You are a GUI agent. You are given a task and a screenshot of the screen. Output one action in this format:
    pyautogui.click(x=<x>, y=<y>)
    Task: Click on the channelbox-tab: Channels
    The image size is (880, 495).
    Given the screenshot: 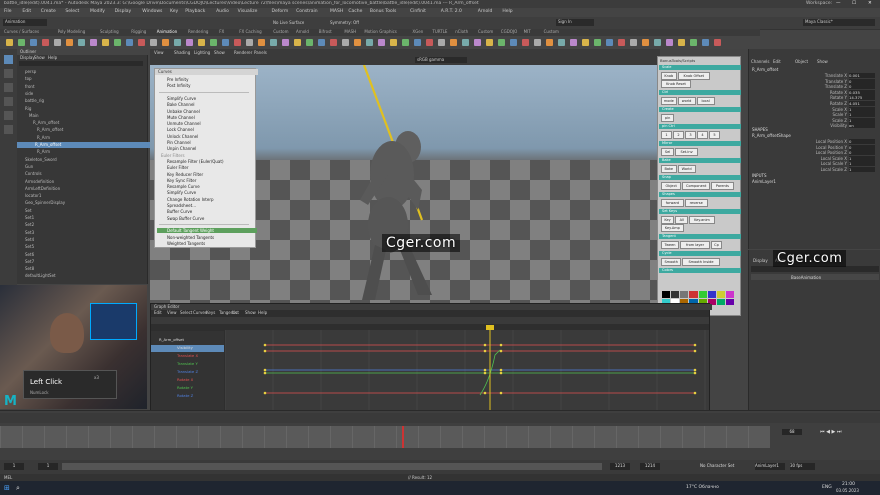 What is the action you would take?
    pyautogui.click(x=760, y=61)
    